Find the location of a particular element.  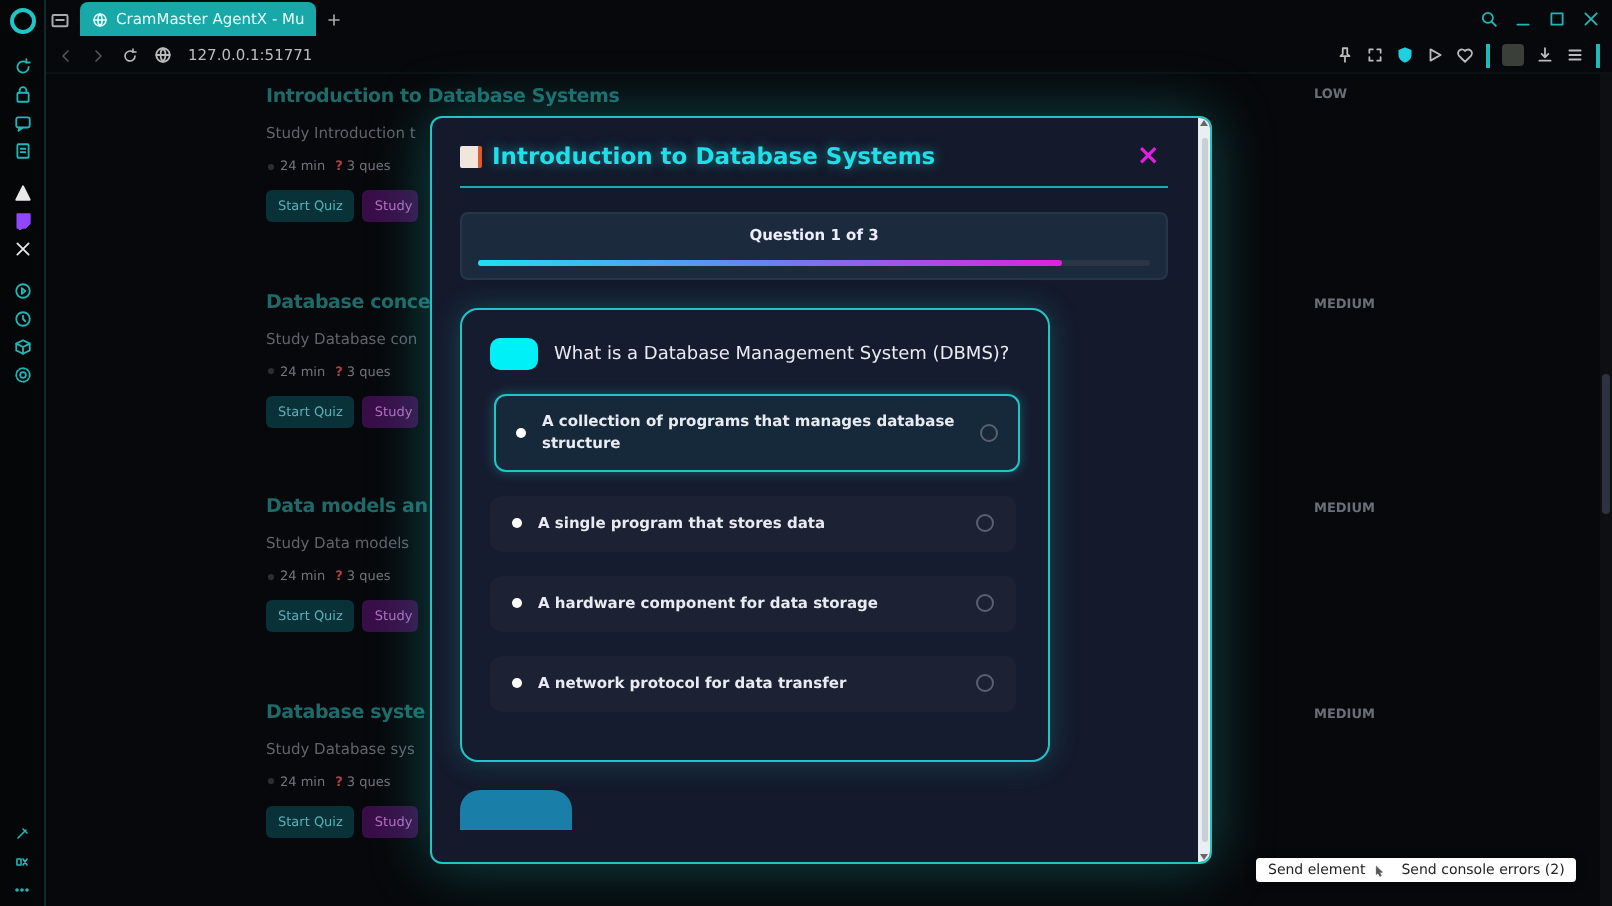

cube-icon is located at coordinates (22, 347).